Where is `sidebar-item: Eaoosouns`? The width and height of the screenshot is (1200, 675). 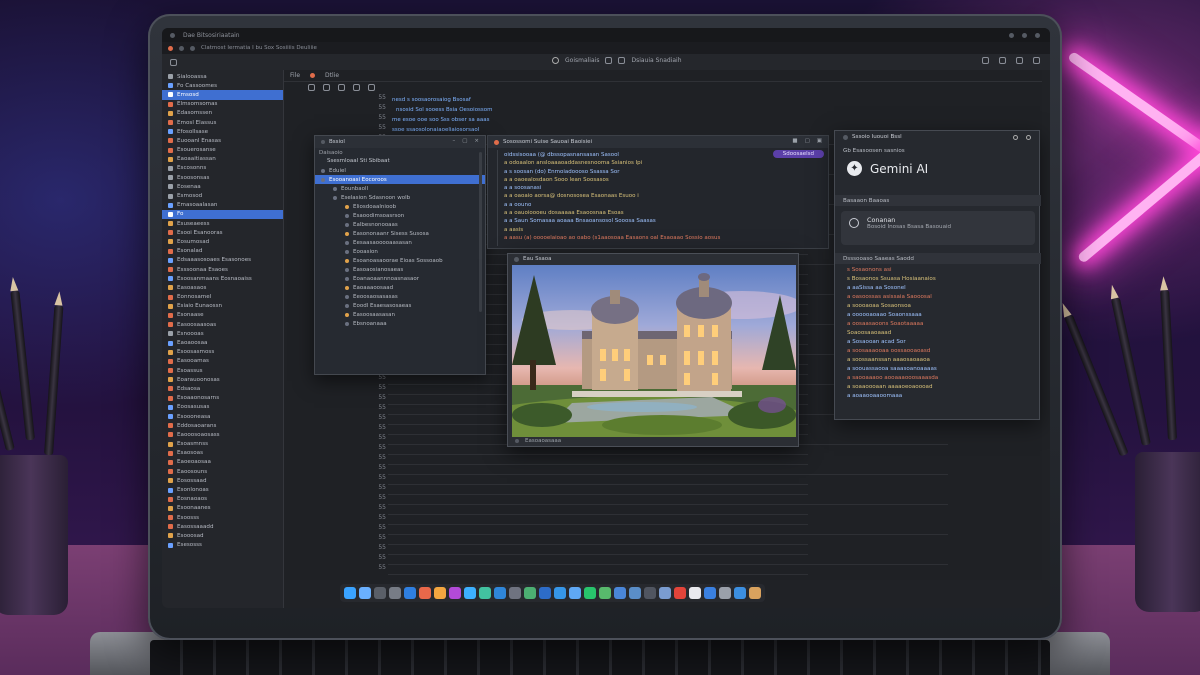 sidebar-item: Eaoosouns is located at coordinates (222, 471).